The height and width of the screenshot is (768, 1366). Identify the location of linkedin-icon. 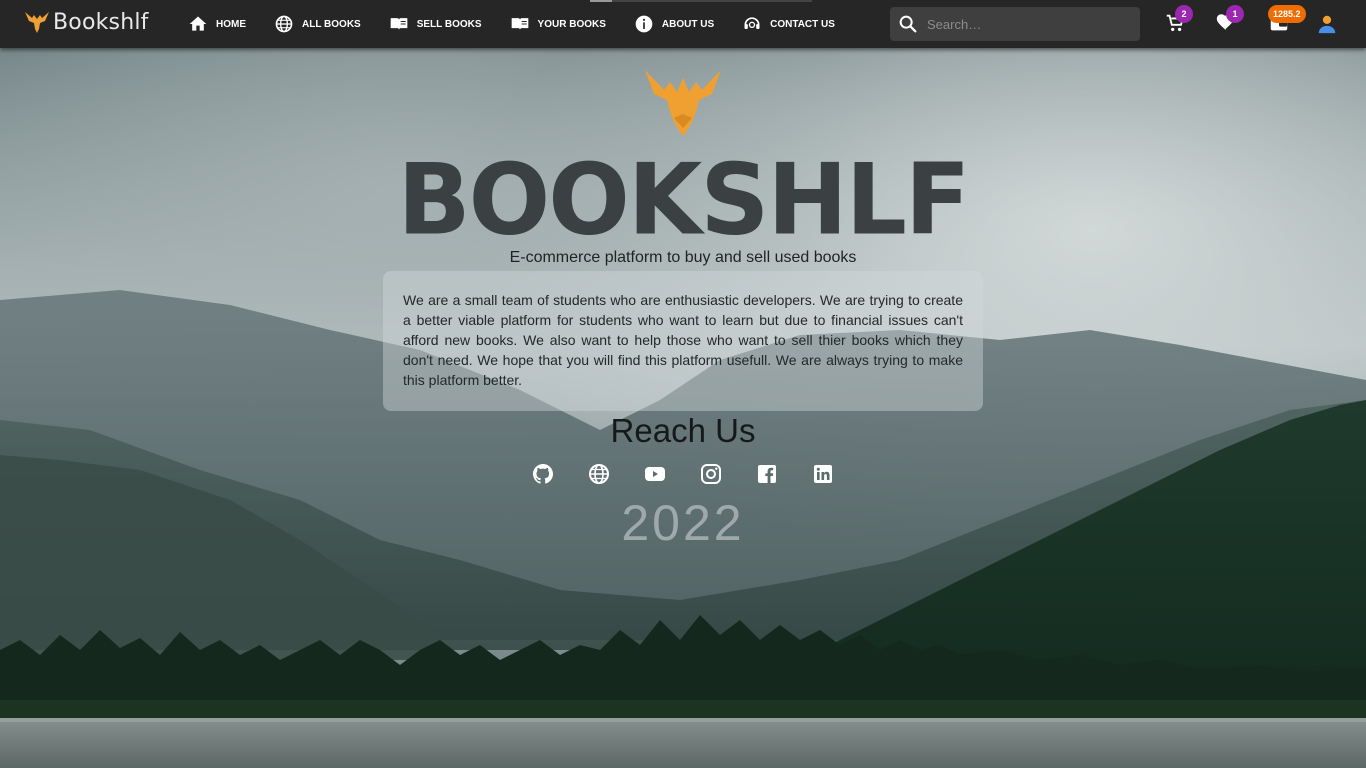
(823, 474).